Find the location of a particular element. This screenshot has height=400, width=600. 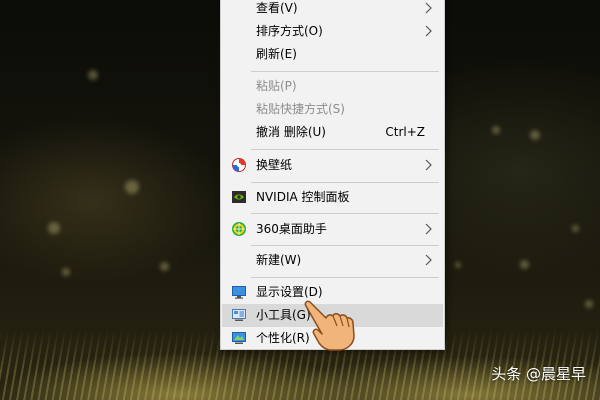

menu-item-paste: 粘贴(P) is located at coordinates (332, 86).